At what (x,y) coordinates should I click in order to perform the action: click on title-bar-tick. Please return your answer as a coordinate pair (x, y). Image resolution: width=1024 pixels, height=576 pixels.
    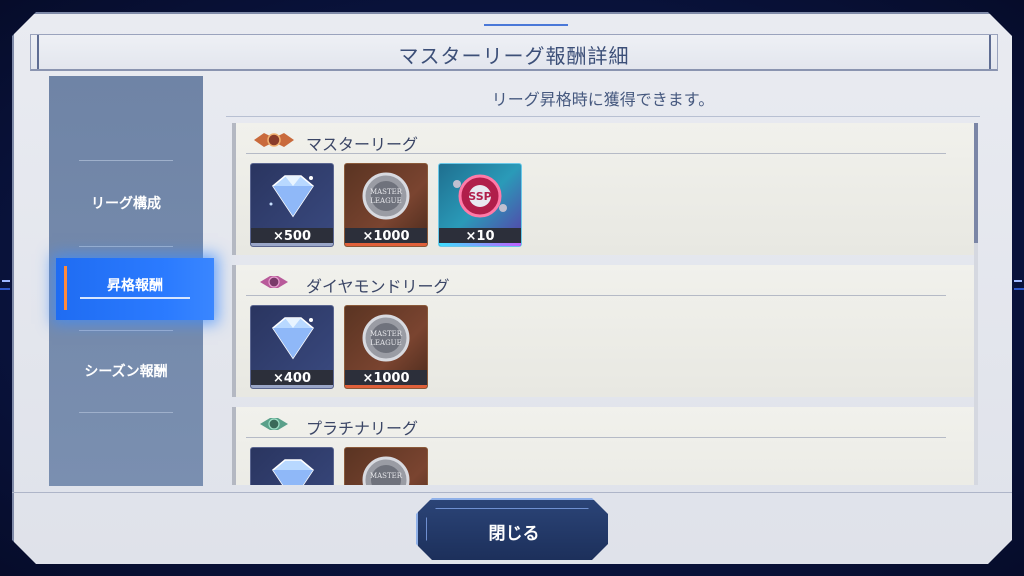
    Looking at the image, I should click on (993, 52).